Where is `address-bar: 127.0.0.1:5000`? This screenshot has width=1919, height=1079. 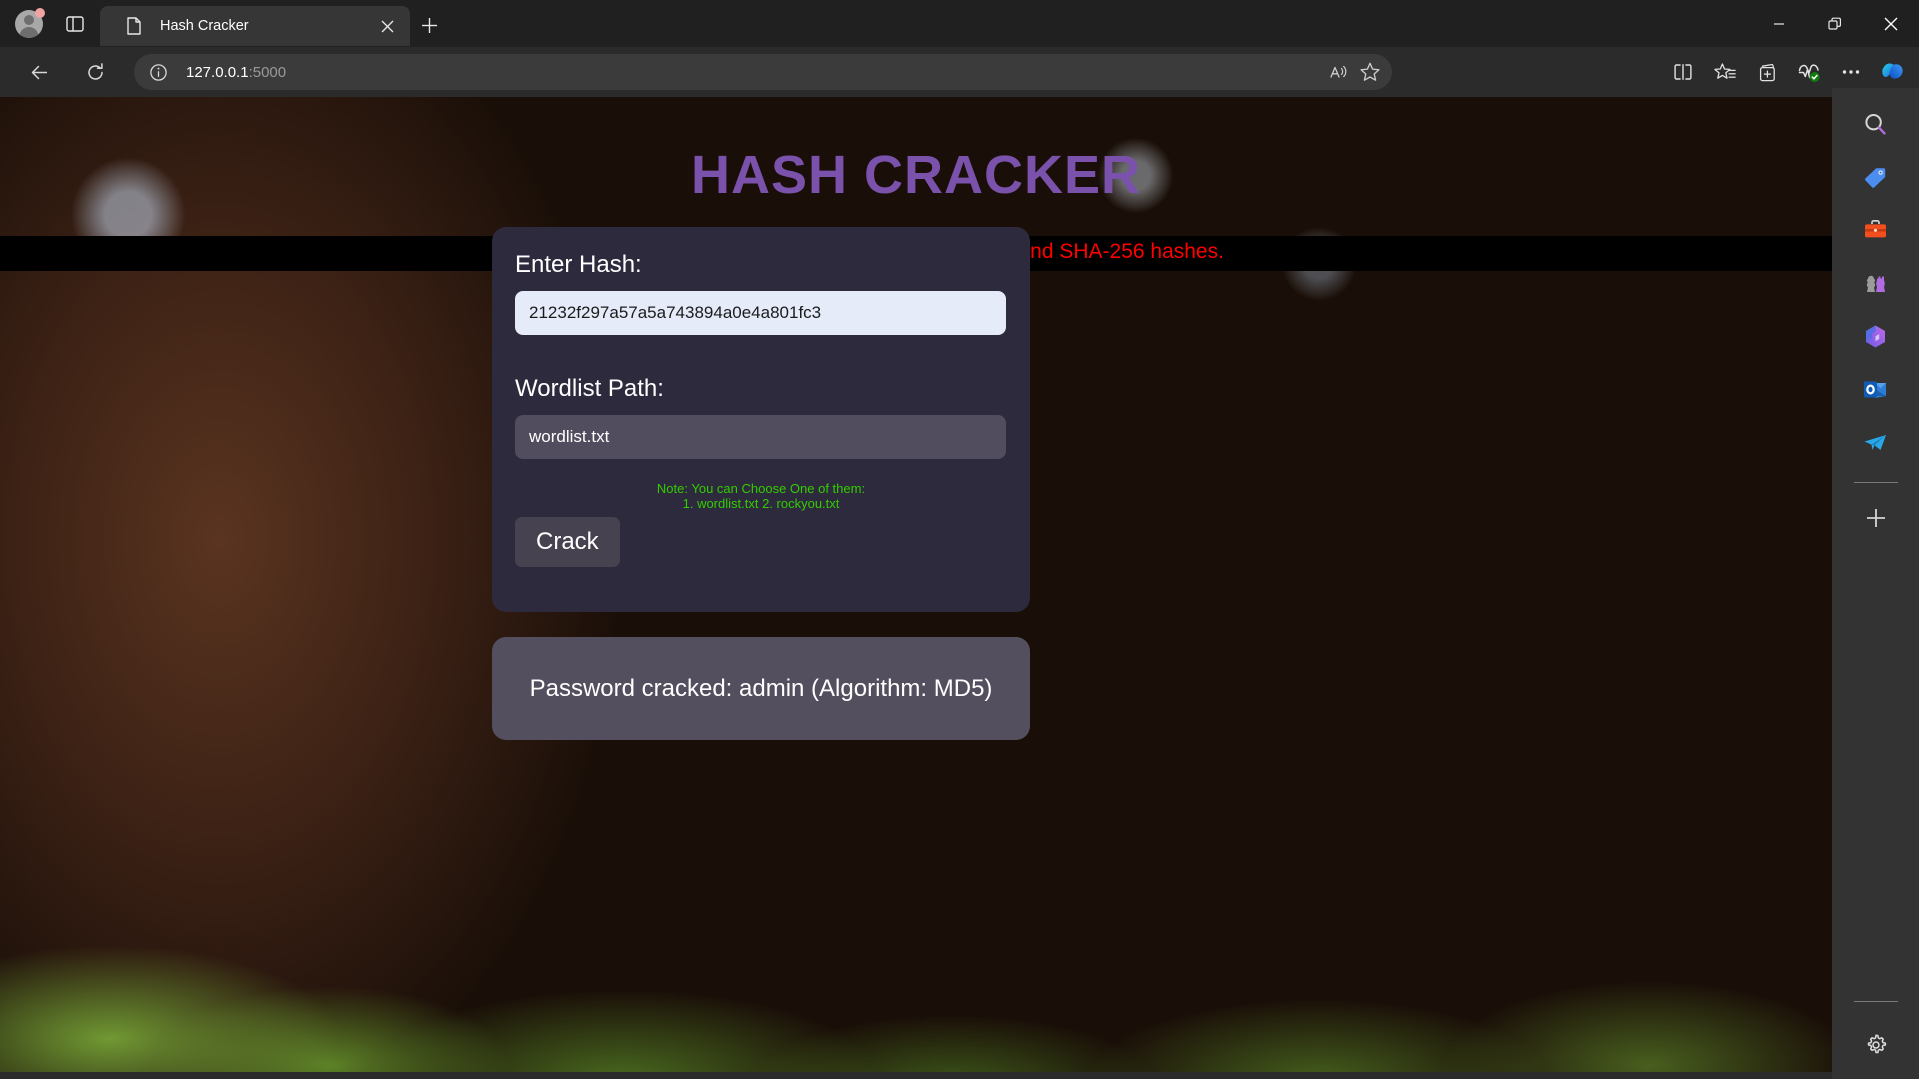 address-bar: 127.0.0.1:5000 is located at coordinates (763, 72).